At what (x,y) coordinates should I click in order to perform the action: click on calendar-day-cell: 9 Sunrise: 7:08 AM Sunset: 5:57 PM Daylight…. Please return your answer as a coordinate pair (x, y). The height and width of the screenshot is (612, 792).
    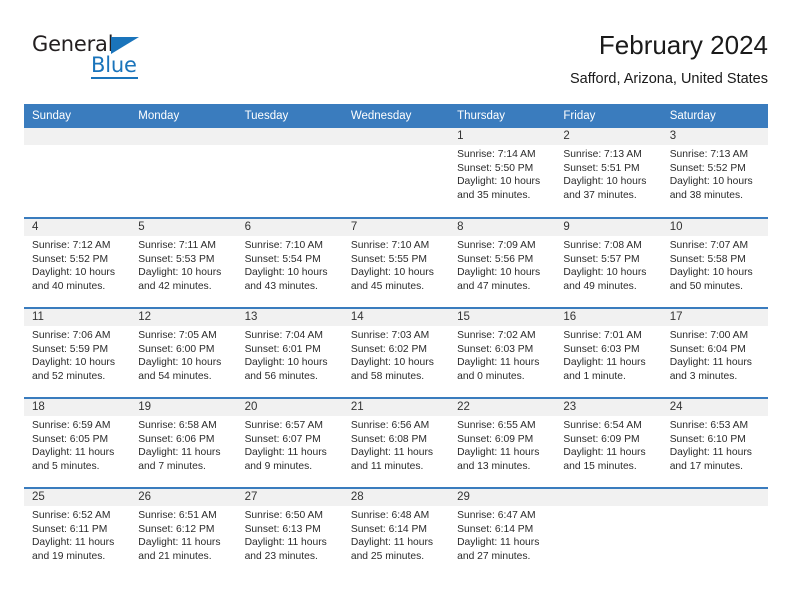
    Looking at the image, I should click on (608, 262).